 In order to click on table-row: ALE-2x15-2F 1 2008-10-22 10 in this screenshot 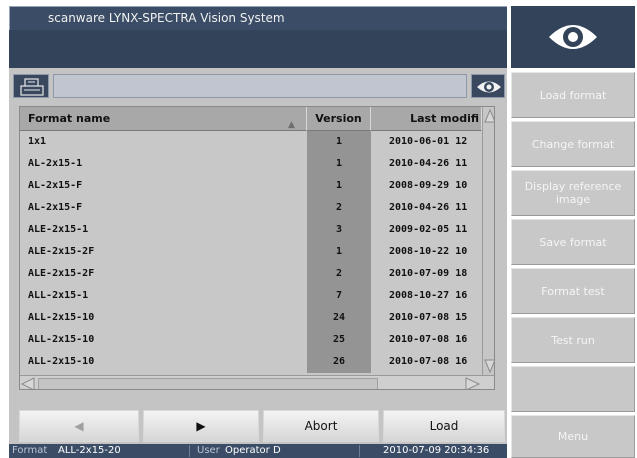, I will do `click(251, 252)`.